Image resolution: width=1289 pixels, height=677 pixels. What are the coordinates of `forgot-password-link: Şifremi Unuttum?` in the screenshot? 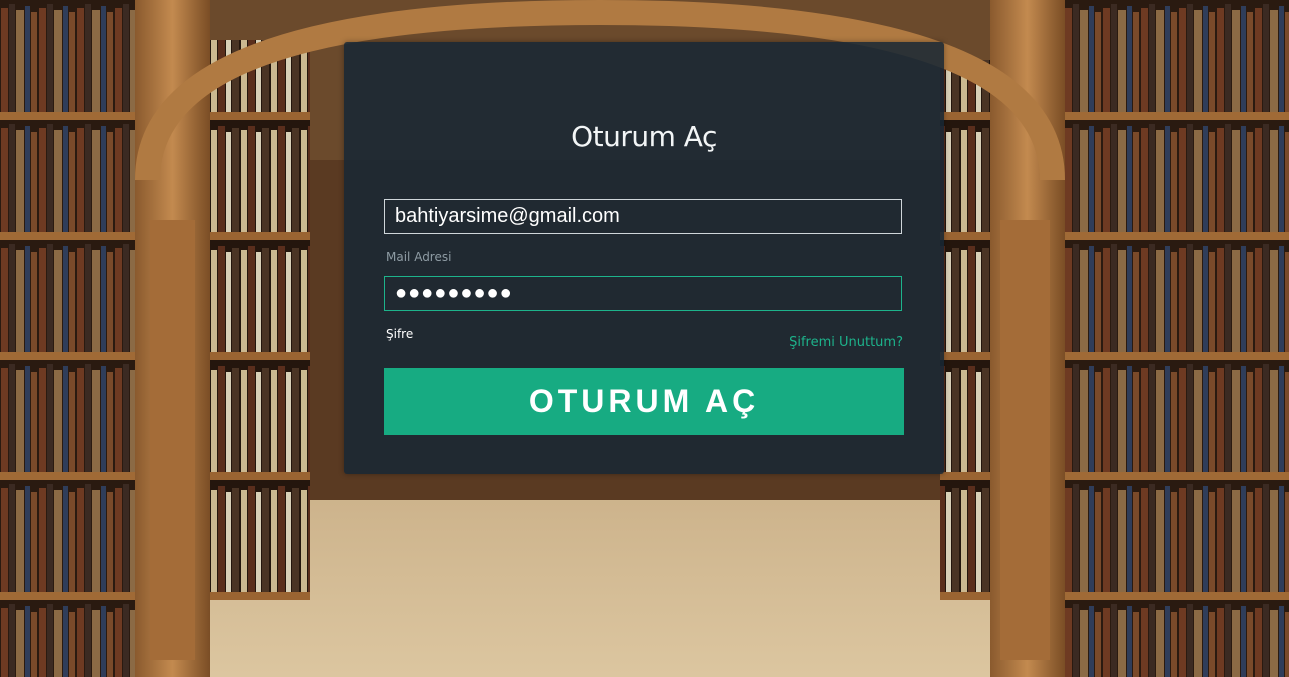 It's located at (846, 342).